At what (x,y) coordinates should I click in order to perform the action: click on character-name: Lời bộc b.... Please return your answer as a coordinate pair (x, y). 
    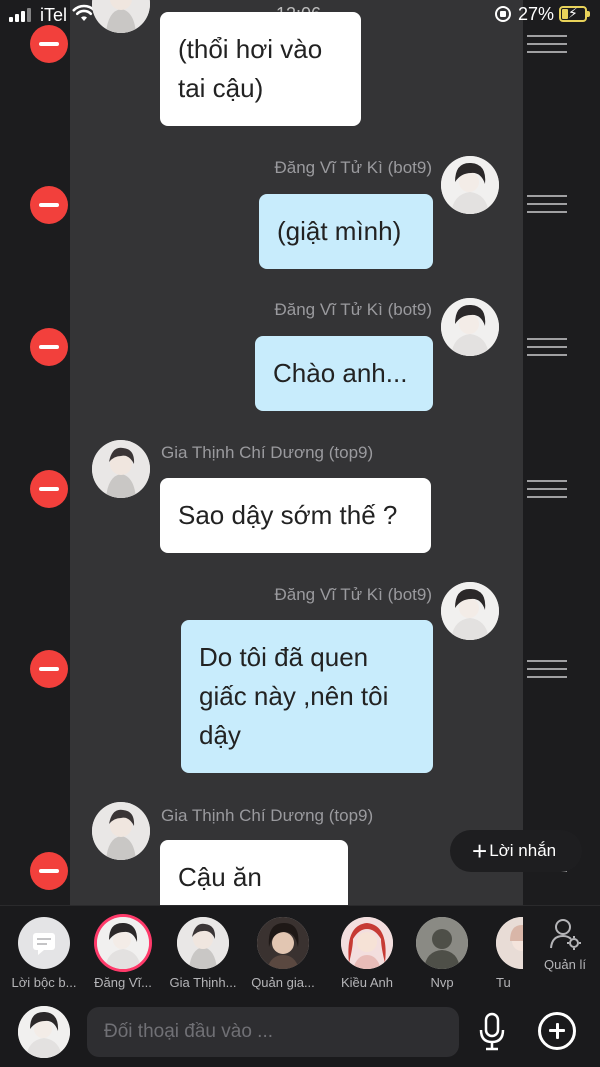
    Looking at the image, I should click on (44, 982).